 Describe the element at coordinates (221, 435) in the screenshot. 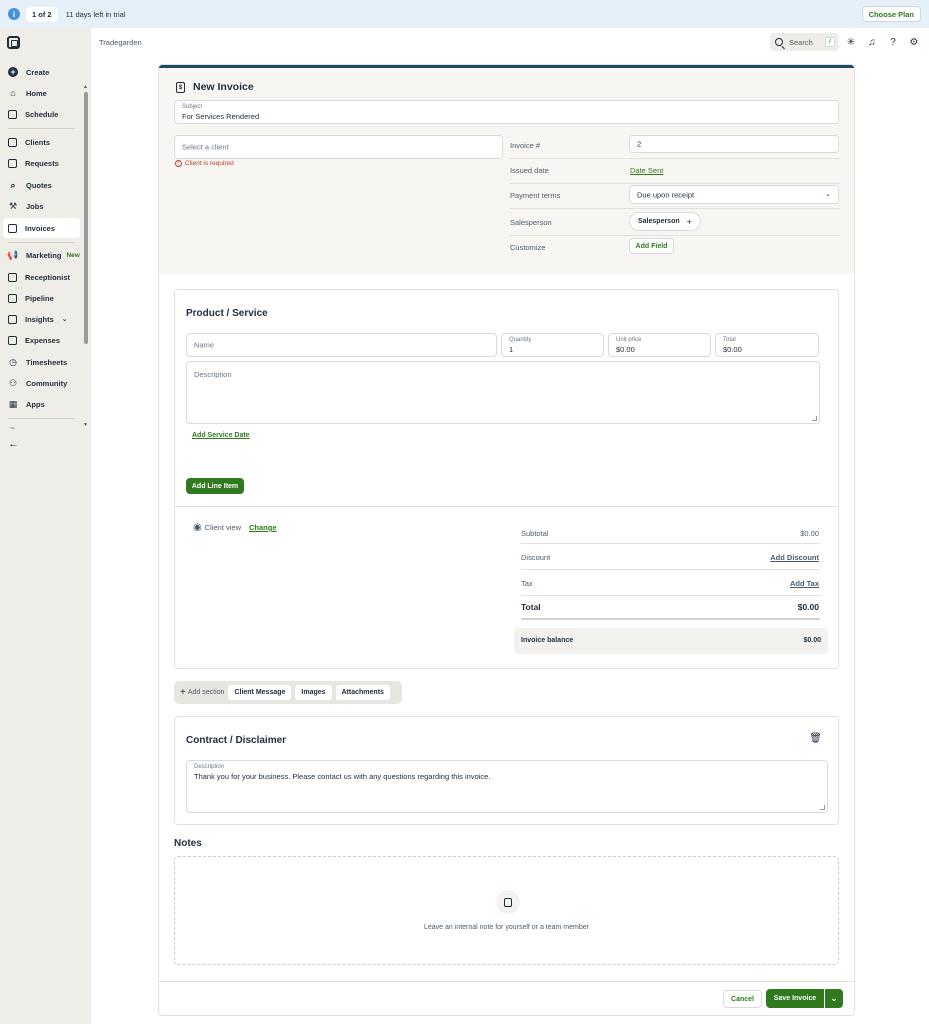

I see `add-service-date-link: Add Service Date` at that location.